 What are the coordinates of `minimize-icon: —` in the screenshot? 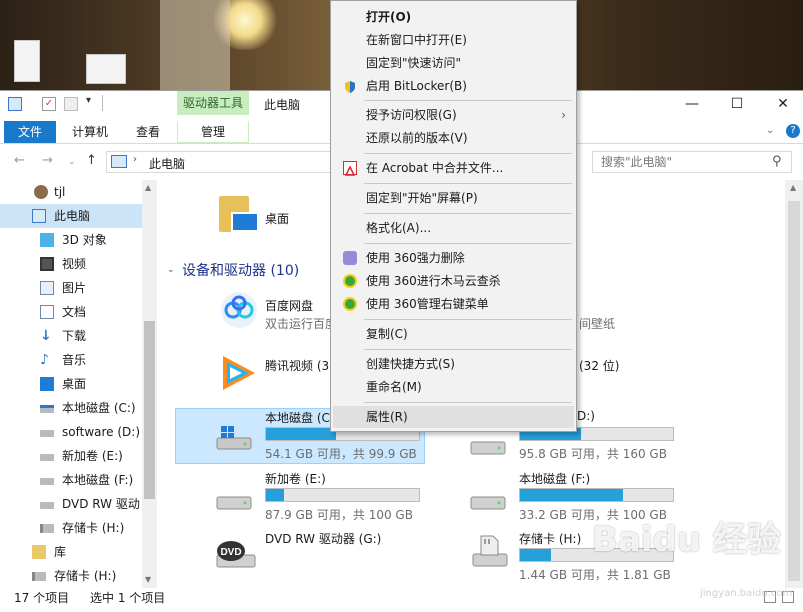 It's located at (692, 104).